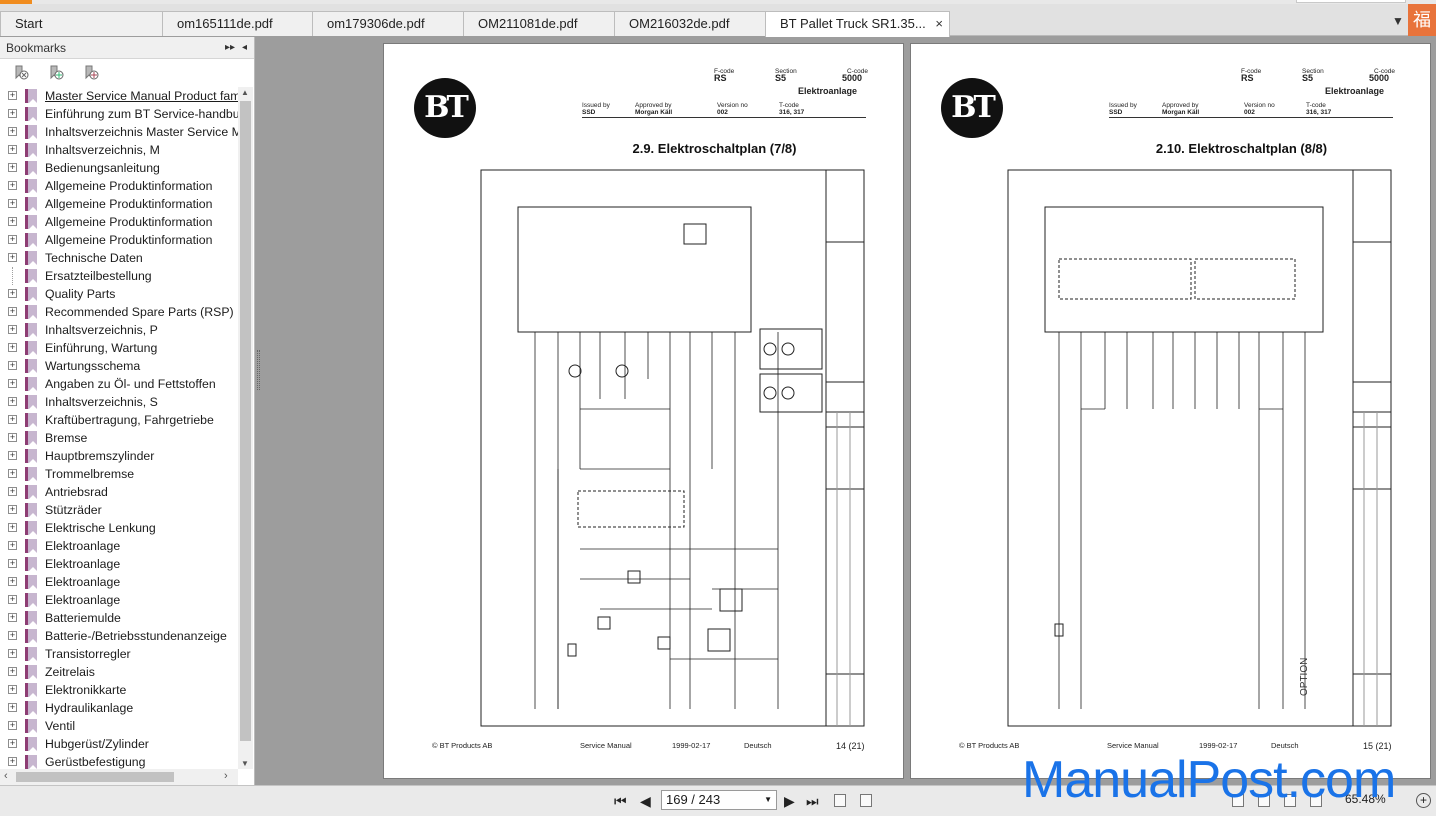  Describe the element at coordinates (119, 420) in the screenshot. I see `bookmark-item: + Kraftübertragung, Fahrgetriebe` at that location.